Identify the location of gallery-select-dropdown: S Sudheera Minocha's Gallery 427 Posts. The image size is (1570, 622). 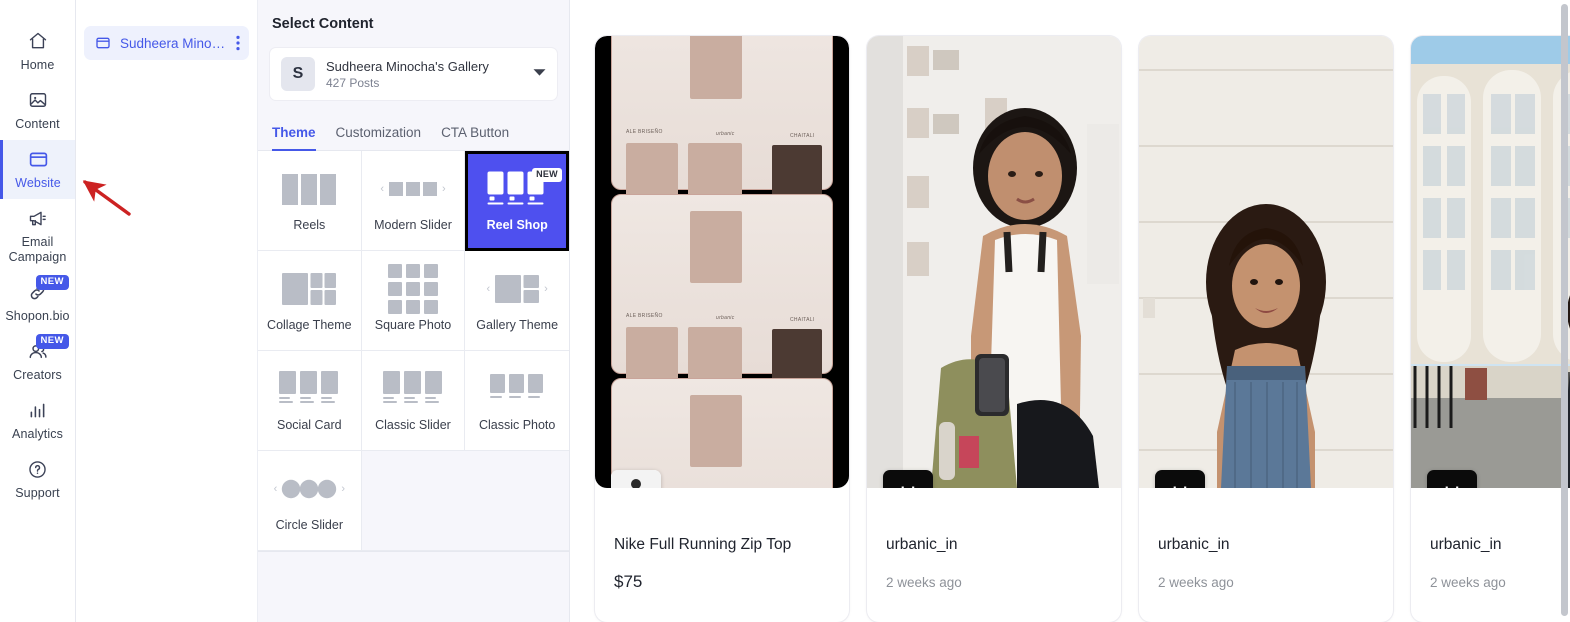
(413, 74).